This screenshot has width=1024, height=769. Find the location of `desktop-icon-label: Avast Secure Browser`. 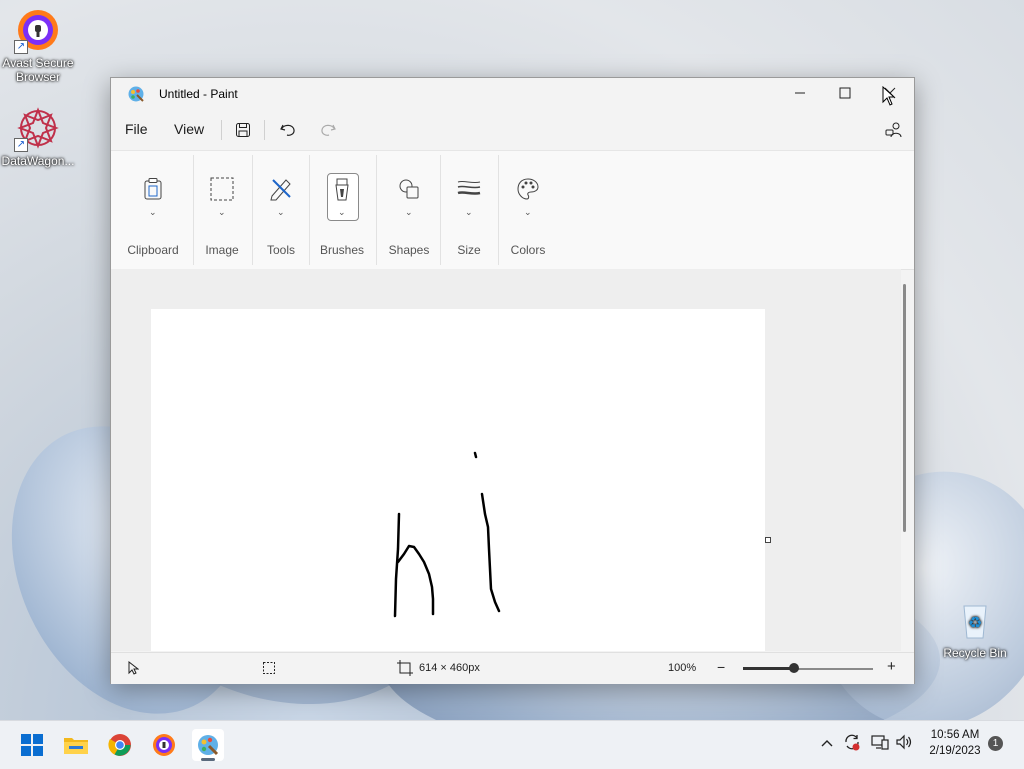

desktop-icon-label: Avast Secure Browser is located at coordinates (38, 70).